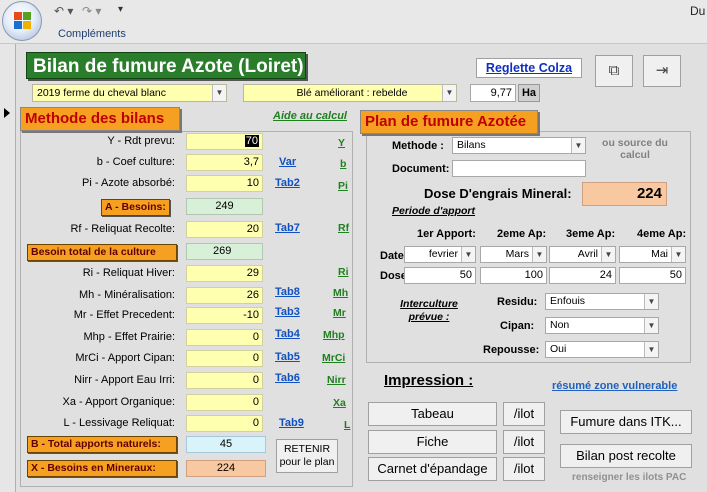 The width and height of the screenshot is (707, 492). Describe the element at coordinates (102, 444) in the screenshot. I see `total-apports-label: B - Total apports naturels:` at that location.